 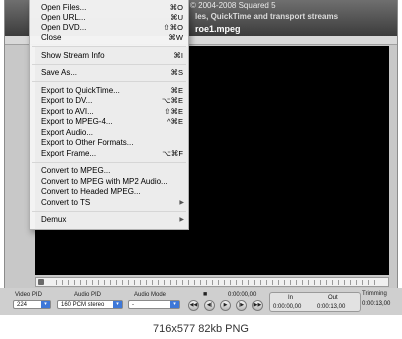 I want to click on menu-item-export-dv: Export to DV... ⌥⌘E, so click(x=109, y=101).